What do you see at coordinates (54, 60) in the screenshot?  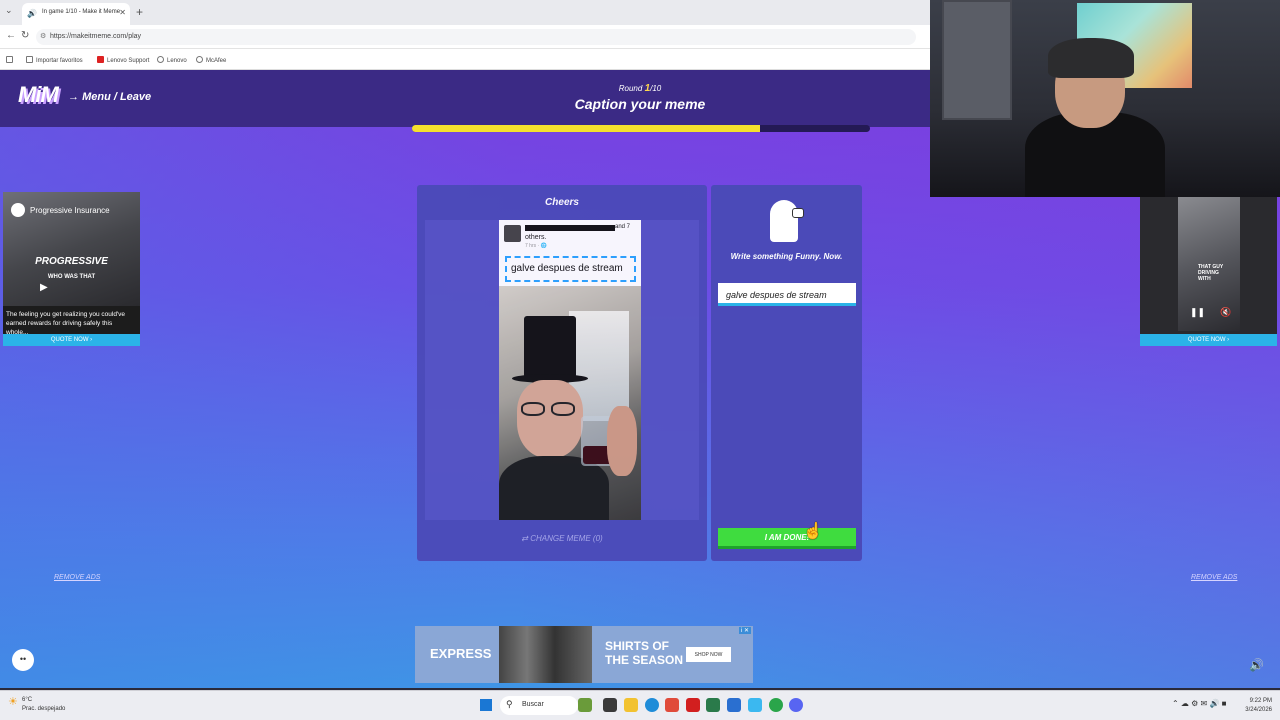 I see `bookmark-import: Importar favoritos` at bounding box center [54, 60].